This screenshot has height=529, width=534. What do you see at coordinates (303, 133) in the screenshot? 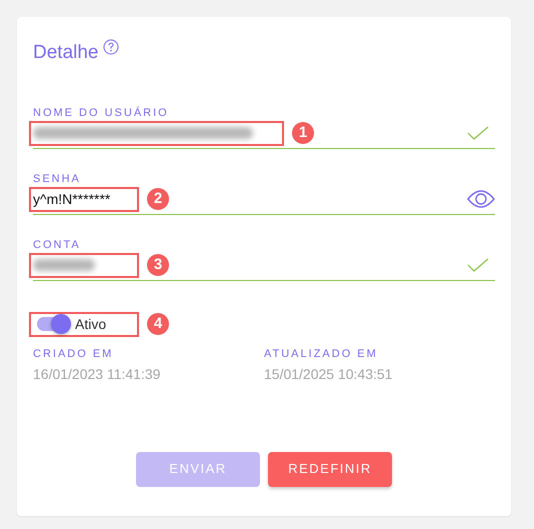
I see `callout-number: 1` at bounding box center [303, 133].